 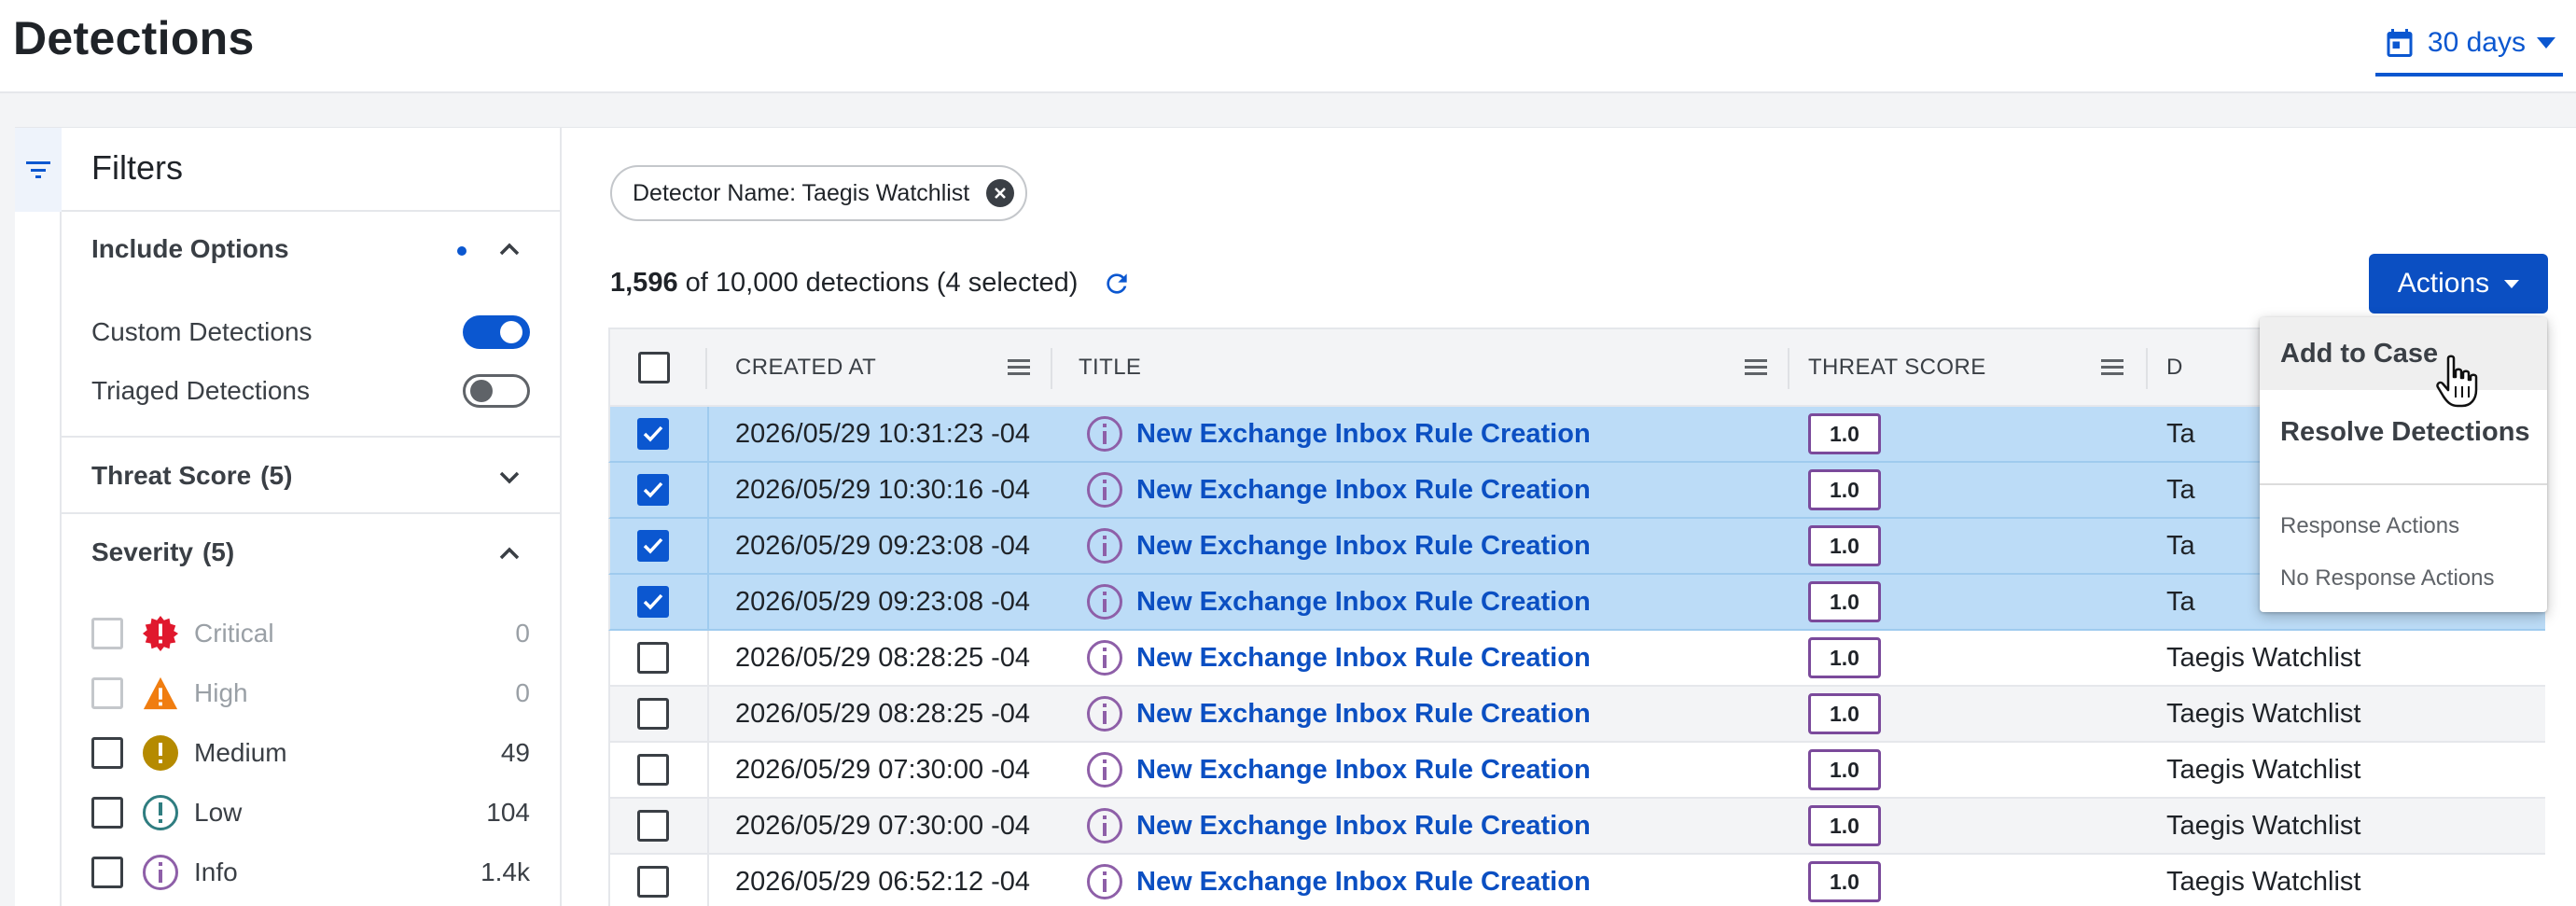 I want to click on option-triaged-detections: Triaged Detections, so click(x=310, y=390).